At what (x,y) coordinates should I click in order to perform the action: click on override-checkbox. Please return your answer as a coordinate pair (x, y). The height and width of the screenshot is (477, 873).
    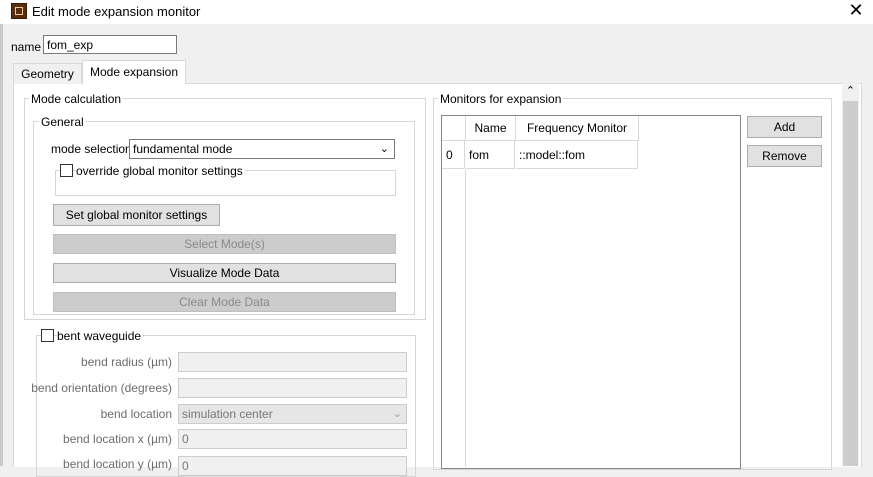
    Looking at the image, I should click on (66, 170).